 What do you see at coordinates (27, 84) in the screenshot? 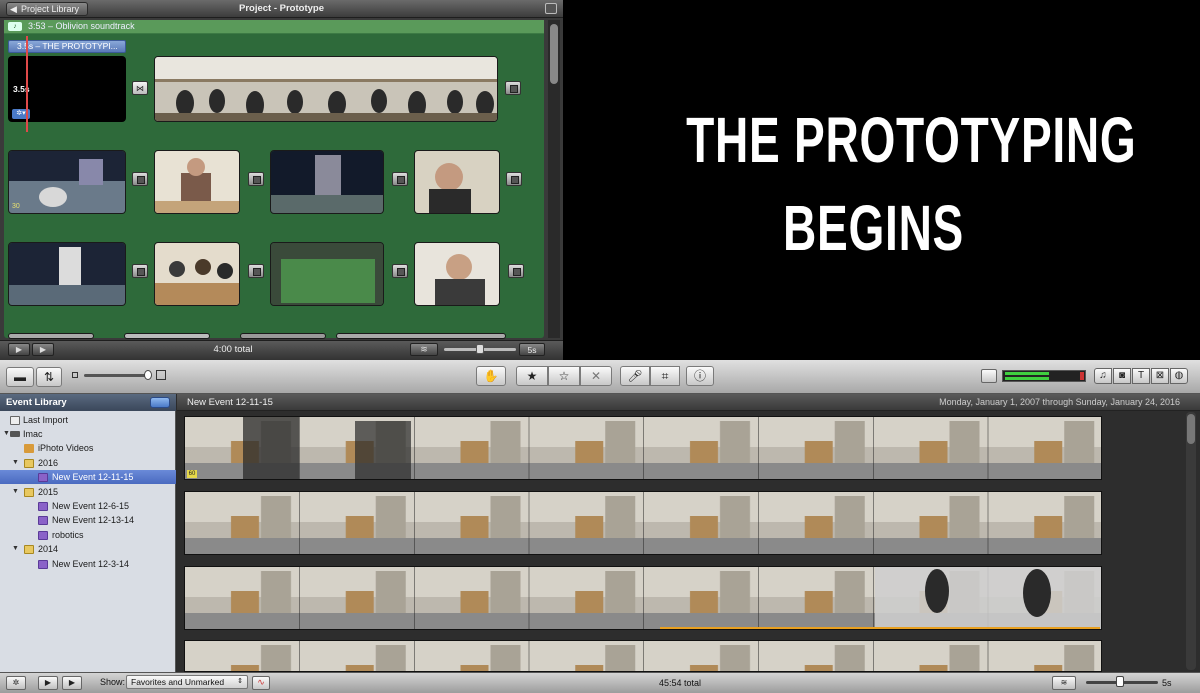
I see `playhead` at bounding box center [27, 84].